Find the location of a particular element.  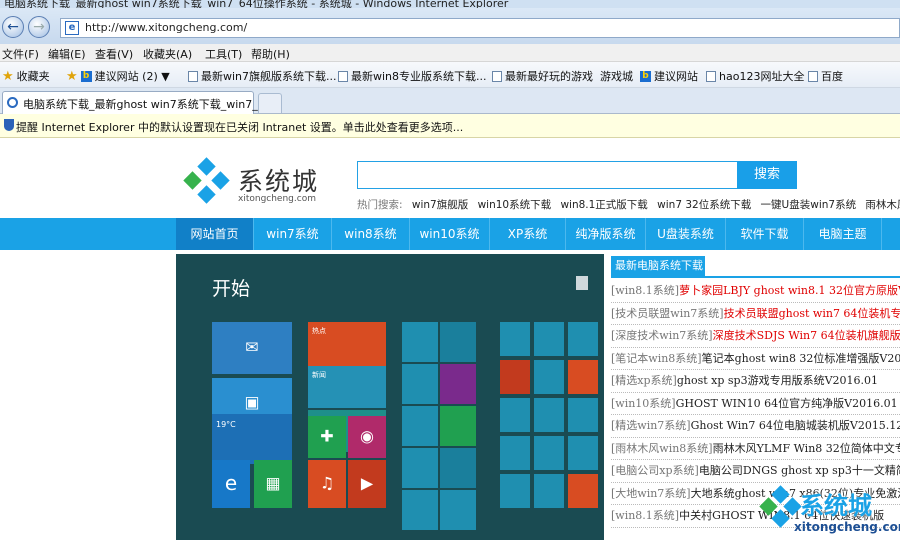

fav-item-suggested: ★ b 建议网站 (2) ▼ is located at coordinates (118, 76).